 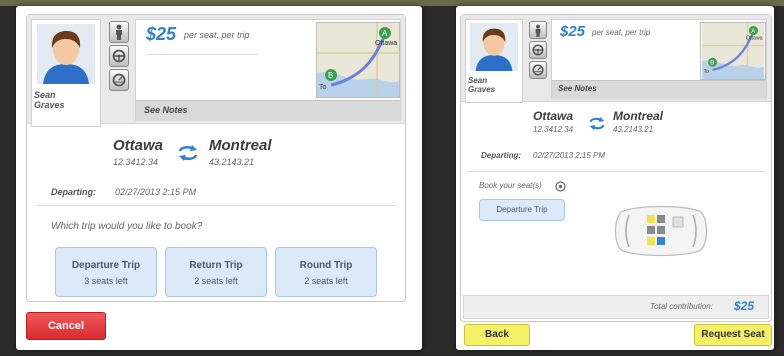 I want to click on request-seat-label: Request Seat, so click(x=733, y=334).